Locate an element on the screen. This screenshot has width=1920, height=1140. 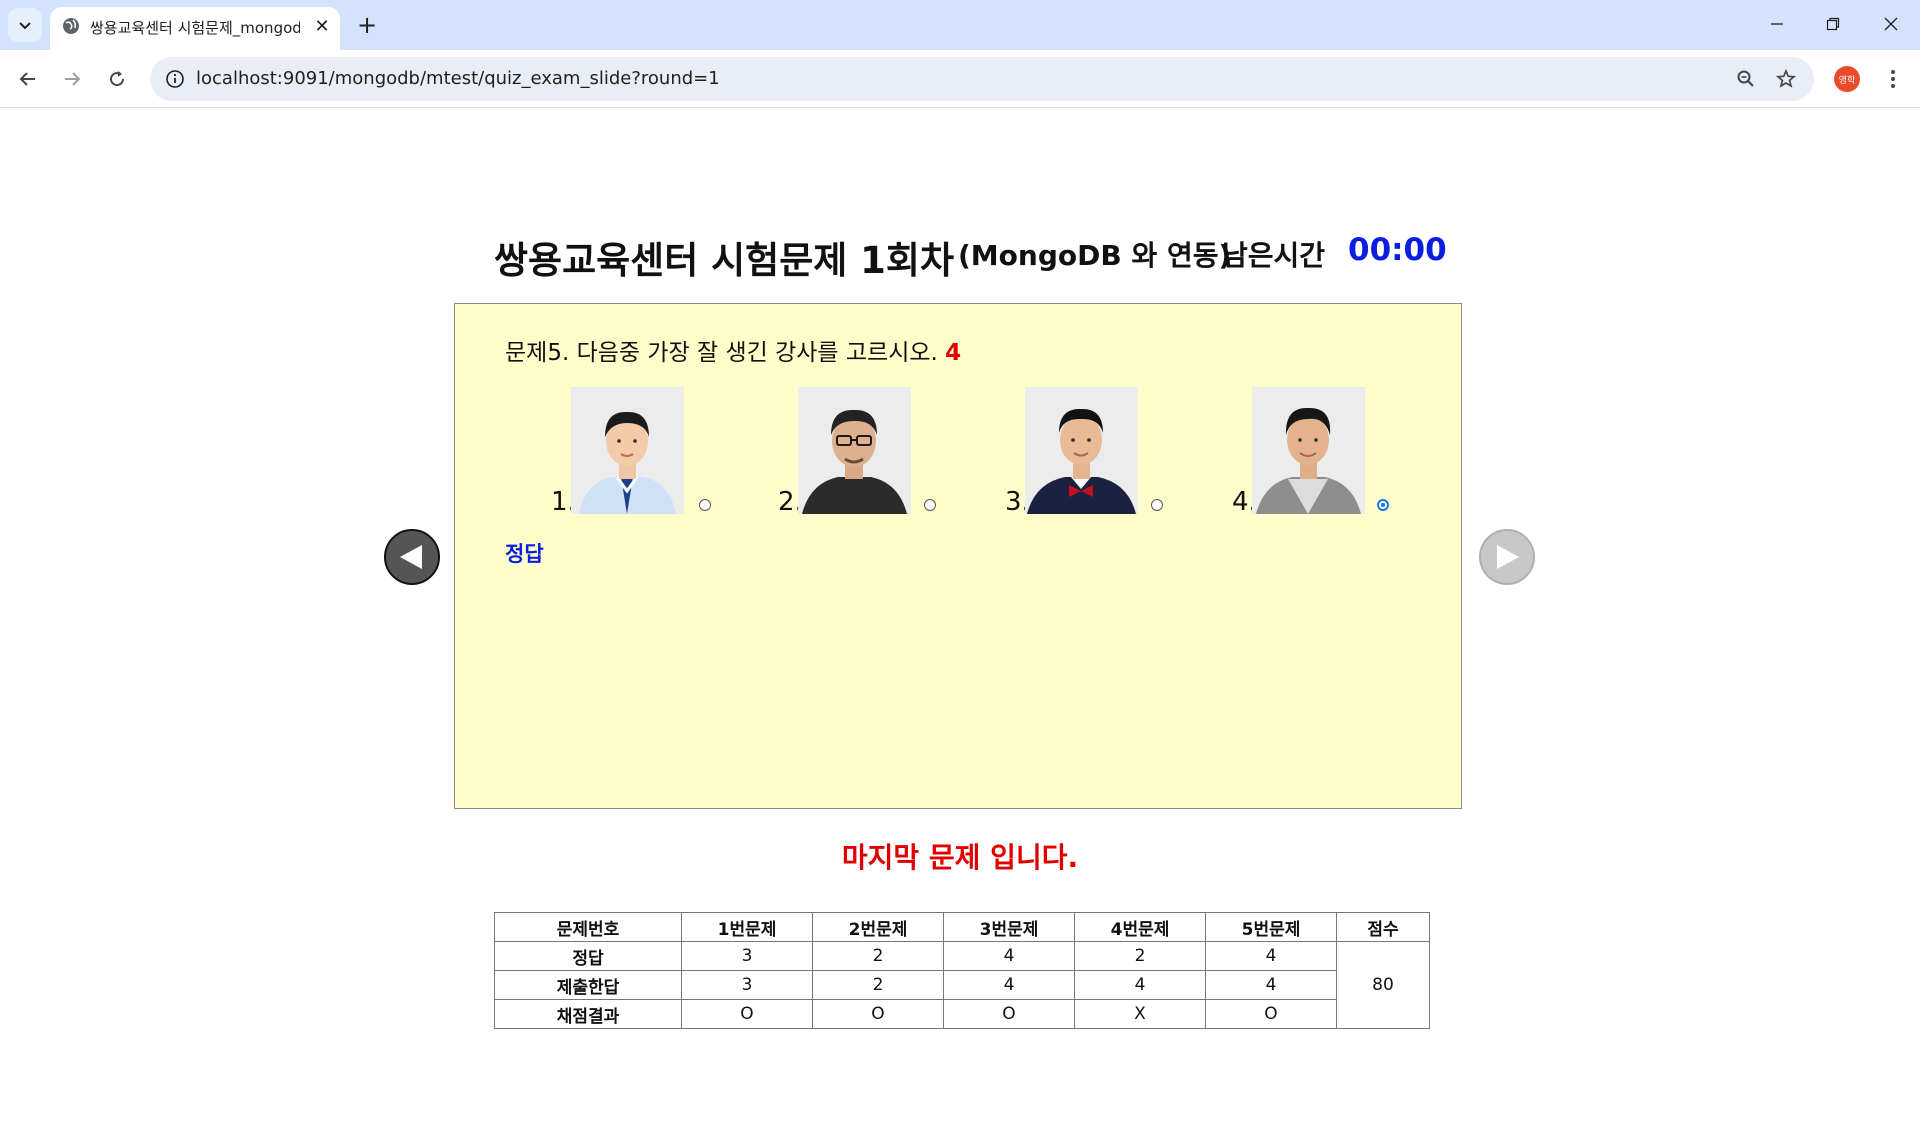
chevron-down-icon is located at coordinates (25, 26).